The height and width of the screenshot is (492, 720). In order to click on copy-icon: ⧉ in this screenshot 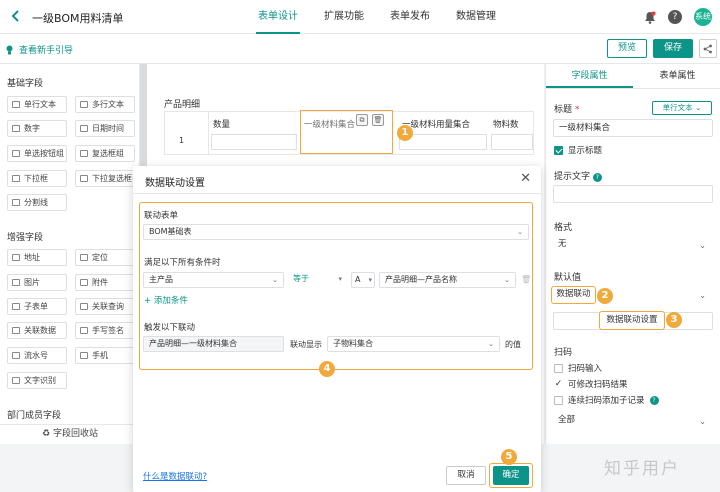, I will do `click(362, 120)`.